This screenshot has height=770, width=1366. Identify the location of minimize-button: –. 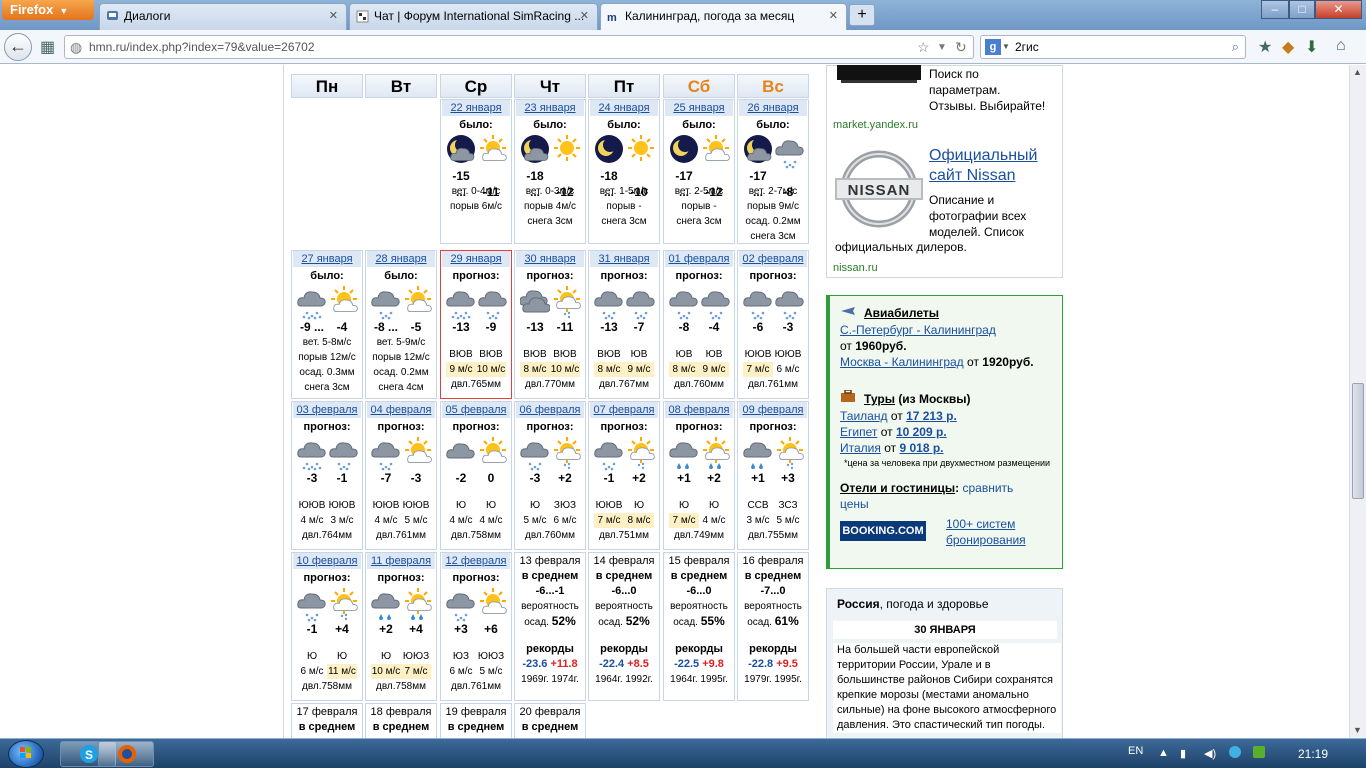
(1275, 9).